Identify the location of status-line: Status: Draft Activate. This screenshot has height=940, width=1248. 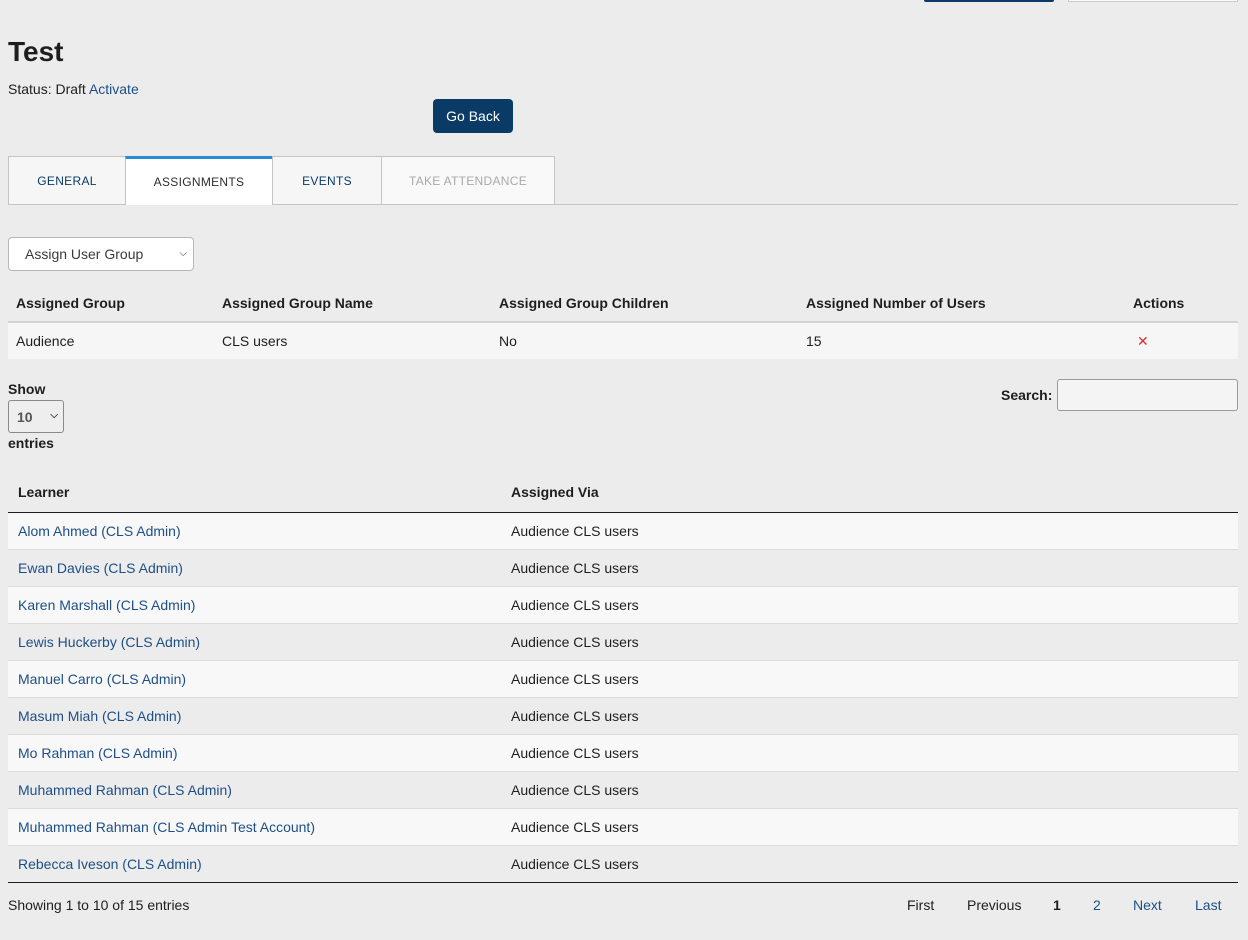
(73, 89).